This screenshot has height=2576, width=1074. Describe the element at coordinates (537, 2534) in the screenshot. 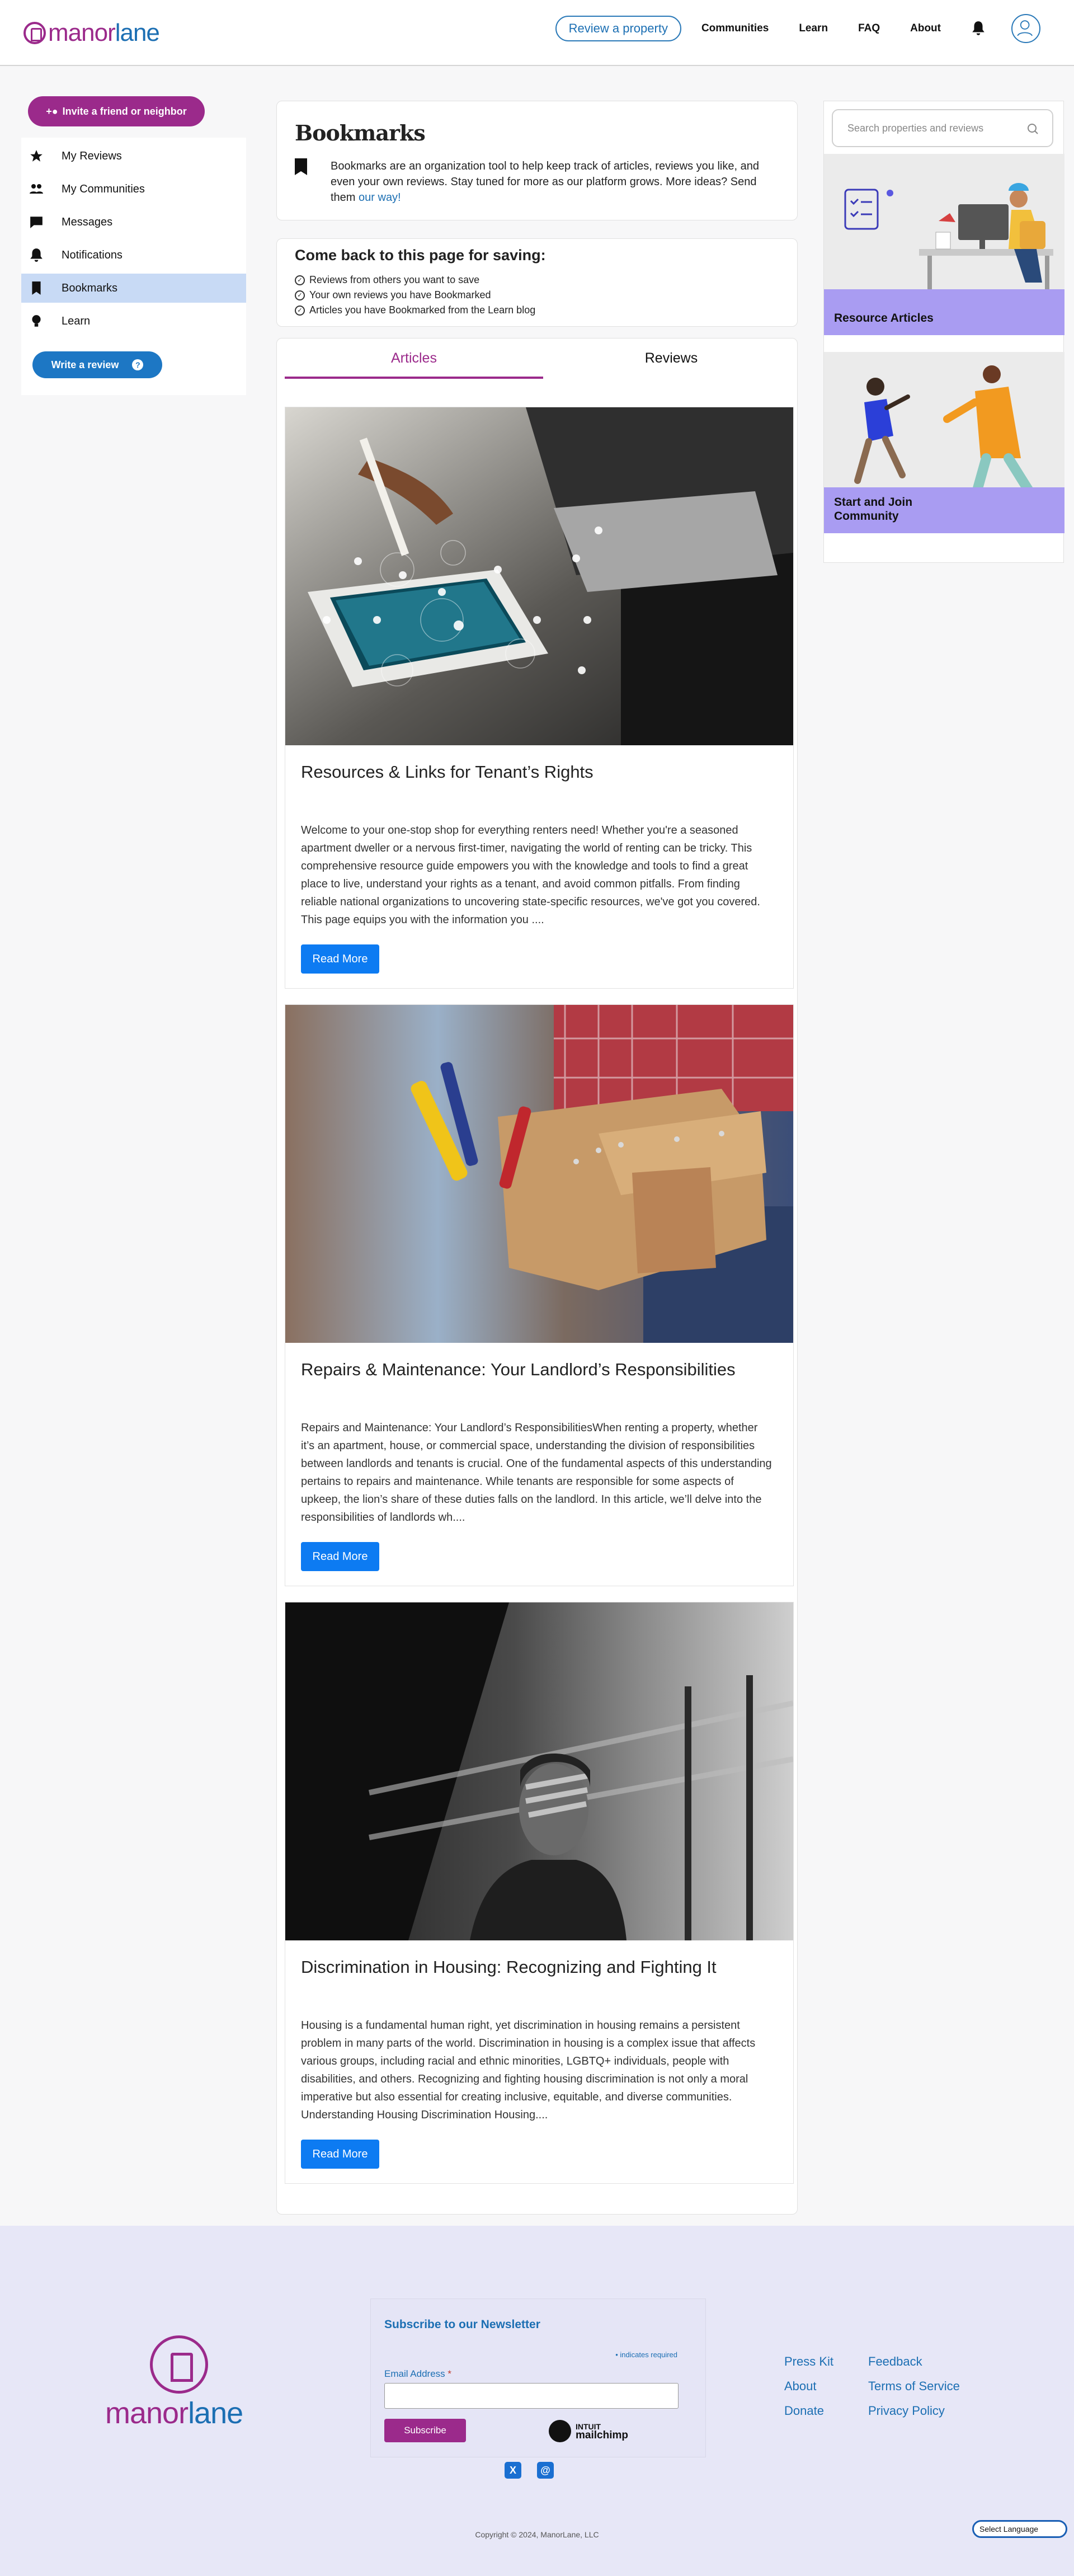

I see `copyright-text: Copyright © 2024, ManorLane, LLC` at that location.